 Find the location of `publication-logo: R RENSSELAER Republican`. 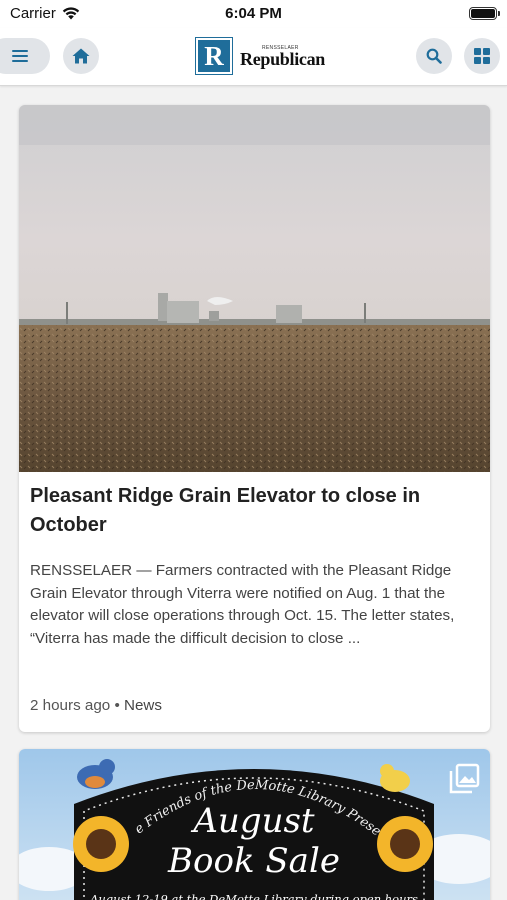

publication-logo: R RENSSELAER Republican is located at coordinates (260, 56).